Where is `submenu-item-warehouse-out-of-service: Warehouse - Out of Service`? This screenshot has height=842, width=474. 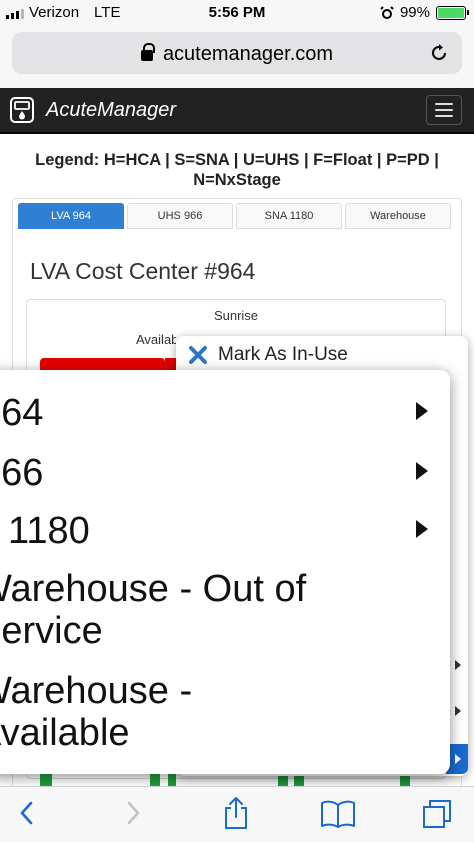 submenu-item-warehouse-out-of-service: Warehouse - Out of Service is located at coordinates (219, 610).